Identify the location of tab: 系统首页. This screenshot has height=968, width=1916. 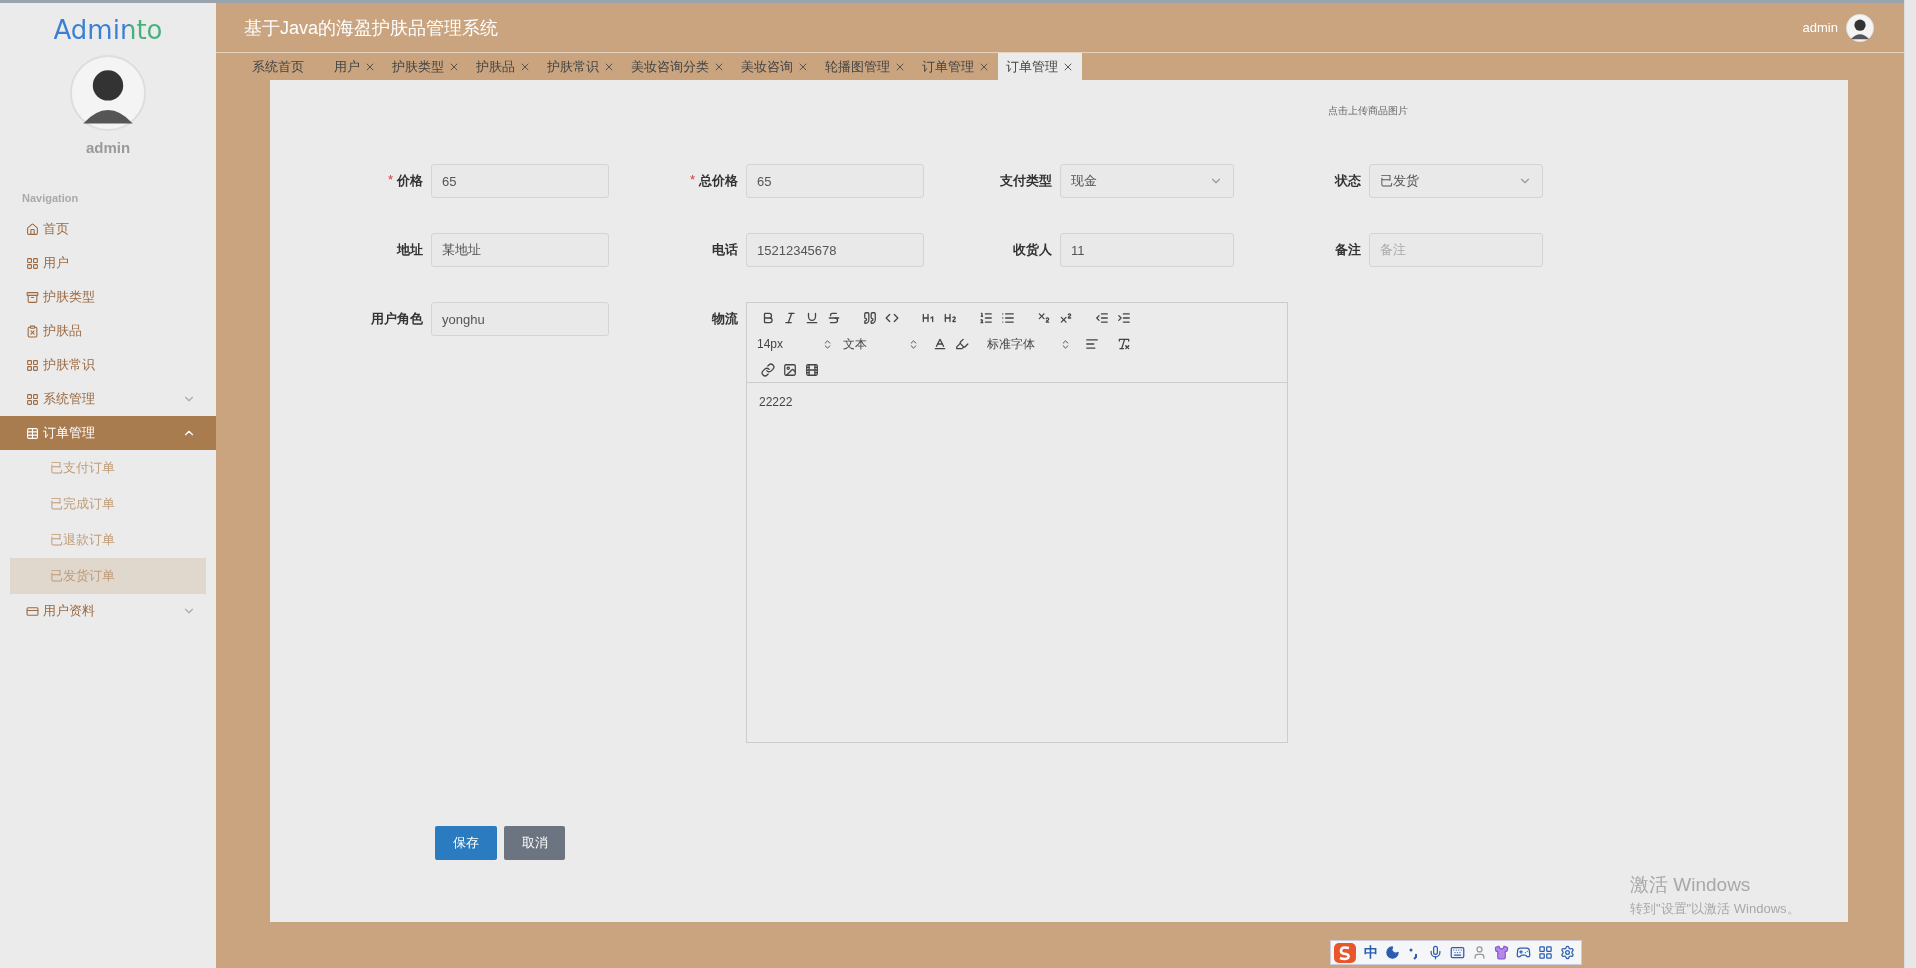
(284, 66).